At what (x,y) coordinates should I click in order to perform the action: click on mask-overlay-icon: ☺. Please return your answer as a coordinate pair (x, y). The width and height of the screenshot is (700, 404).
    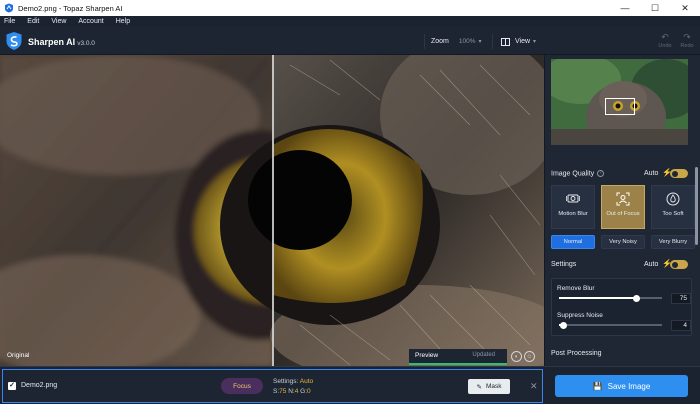
    Looking at the image, I should click on (529, 356).